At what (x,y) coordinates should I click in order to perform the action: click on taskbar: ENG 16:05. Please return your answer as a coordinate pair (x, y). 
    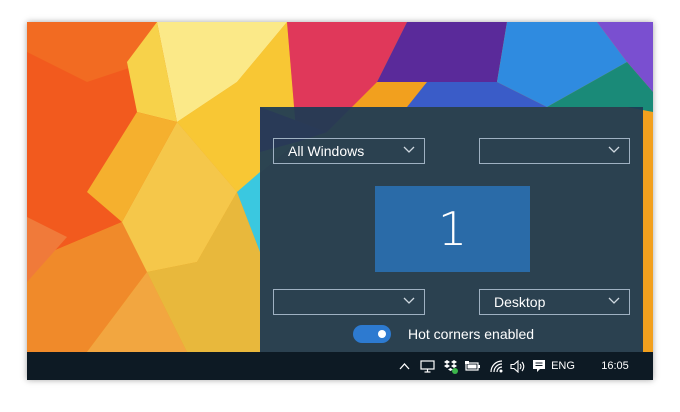
    Looking at the image, I should click on (340, 366).